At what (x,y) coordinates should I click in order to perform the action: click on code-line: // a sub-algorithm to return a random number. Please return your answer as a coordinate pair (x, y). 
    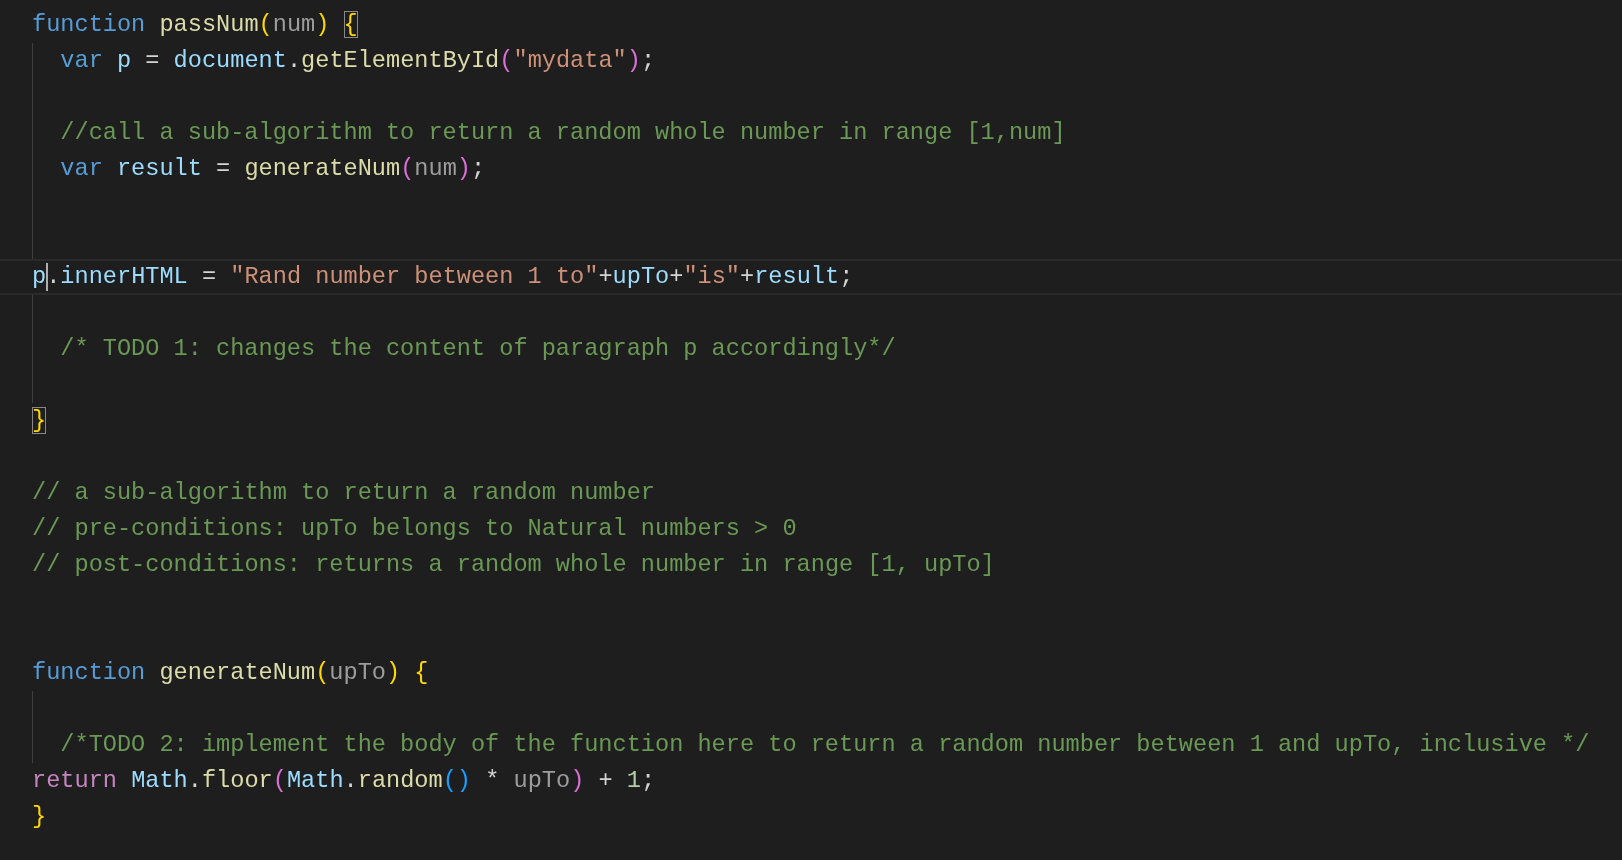
    Looking at the image, I should click on (343, 493).